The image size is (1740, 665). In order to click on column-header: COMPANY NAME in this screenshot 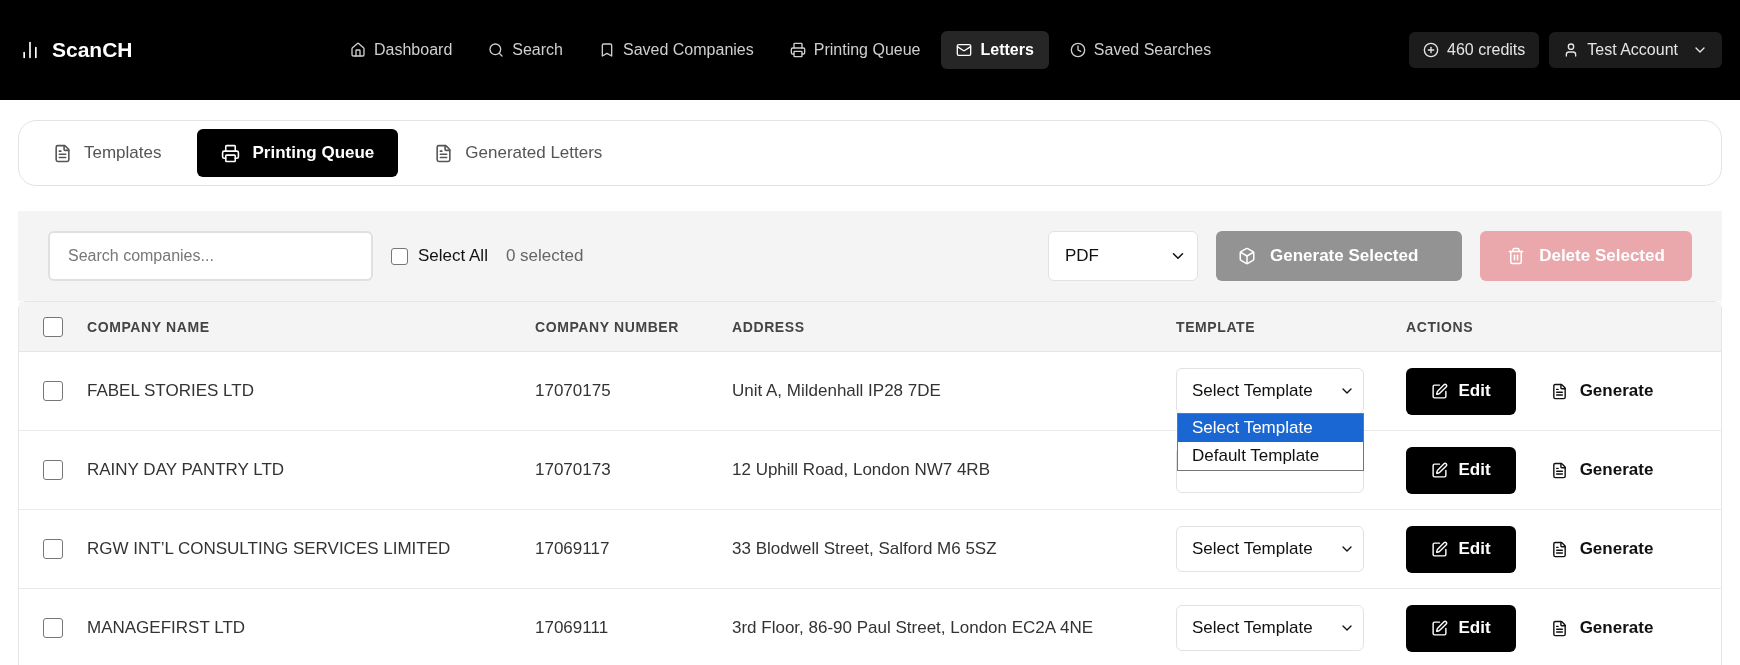, I will do `click(148, 326)`.